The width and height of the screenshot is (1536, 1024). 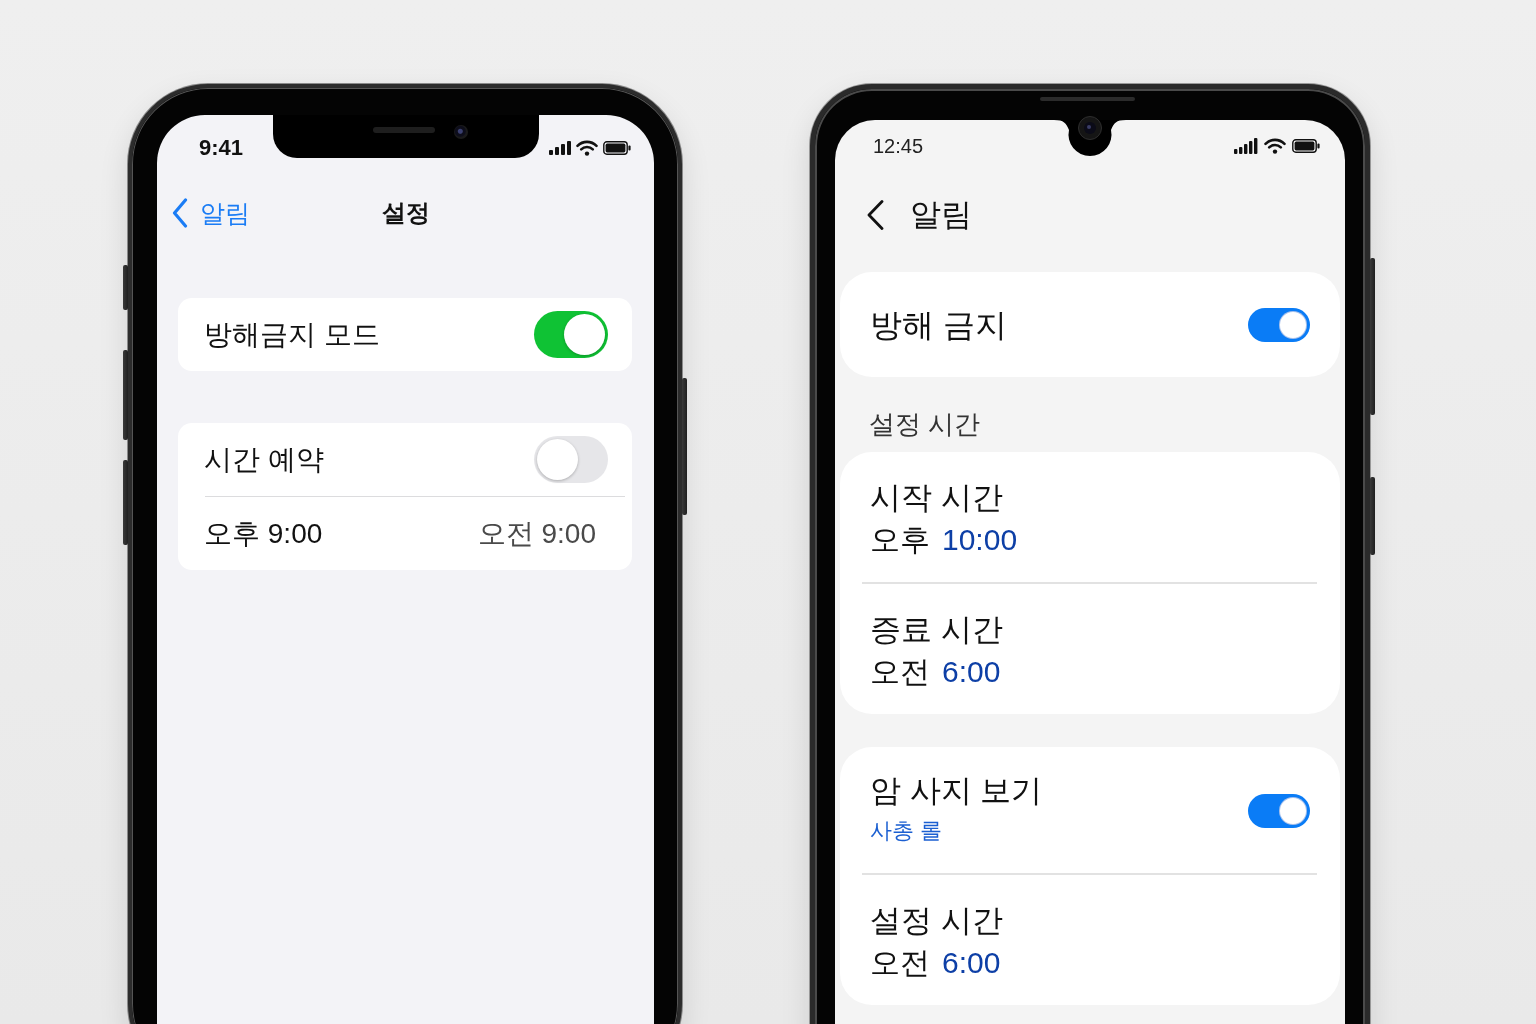 What do you see at coordinates (900, 540) in the screenshot?
I see `time-period: 오후` at bounding box center [900, 540].